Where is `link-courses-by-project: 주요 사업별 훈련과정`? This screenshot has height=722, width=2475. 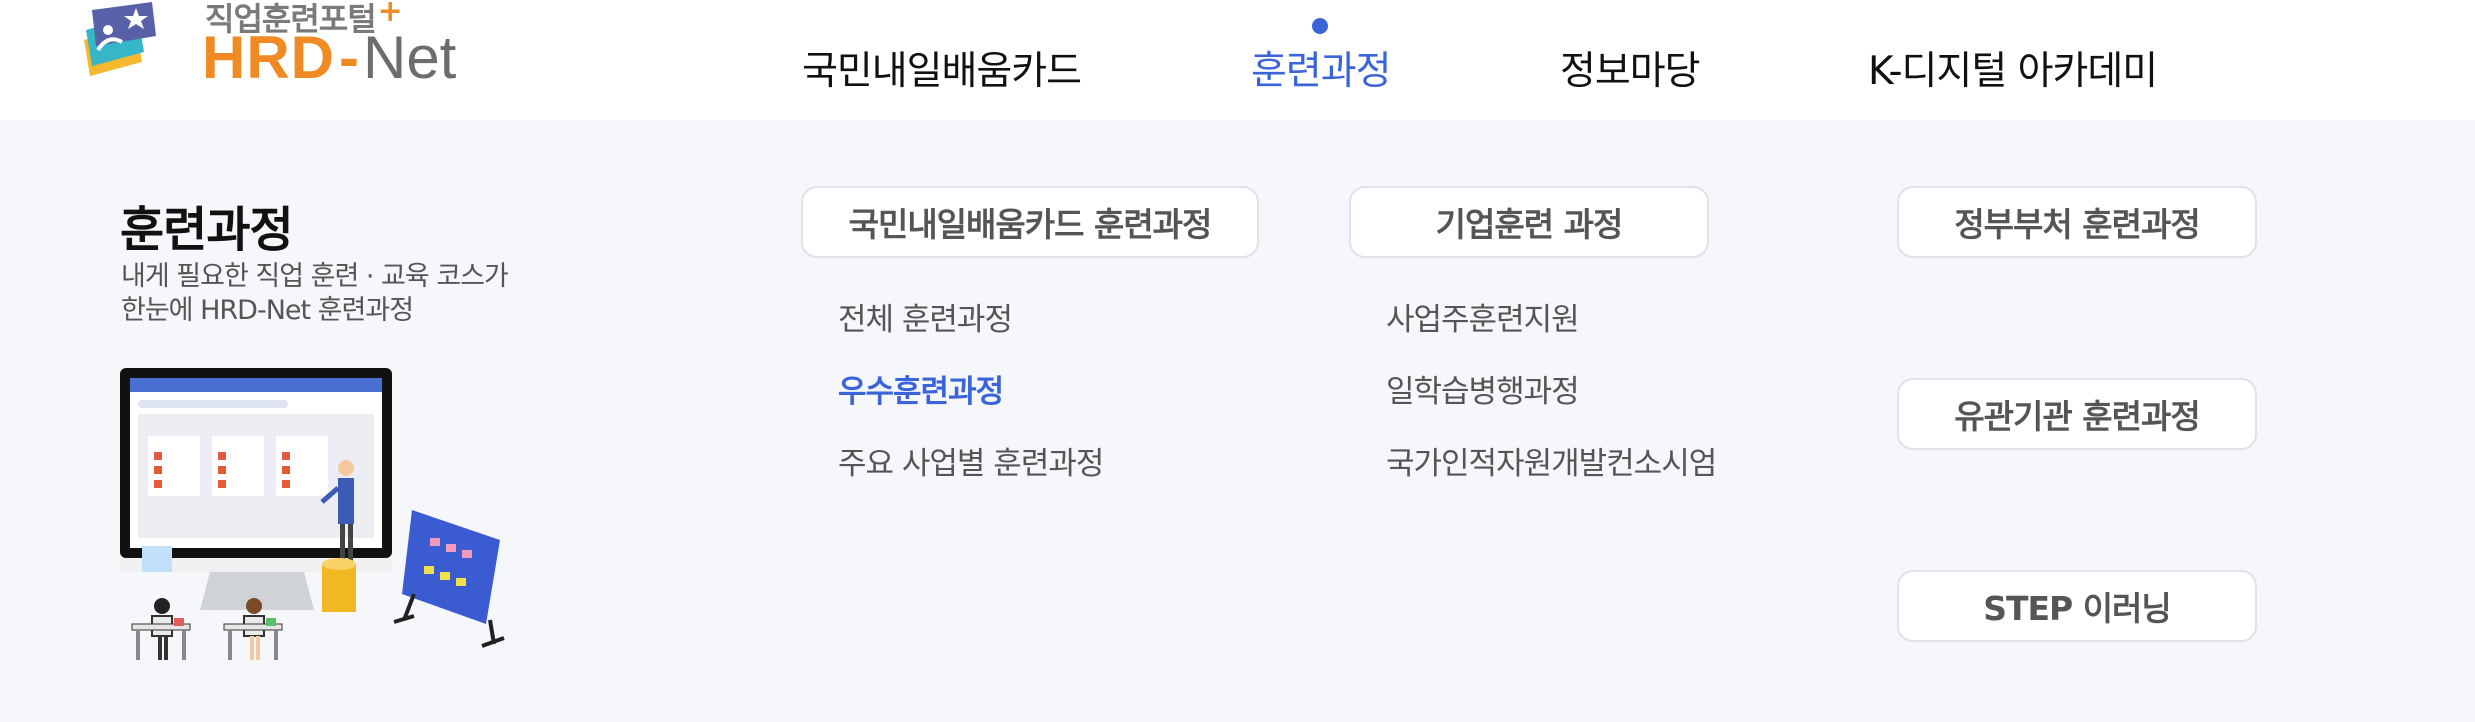
link-courses-by-project: 주요 사업별 훈련과정 is located at coordinates (971, 460).